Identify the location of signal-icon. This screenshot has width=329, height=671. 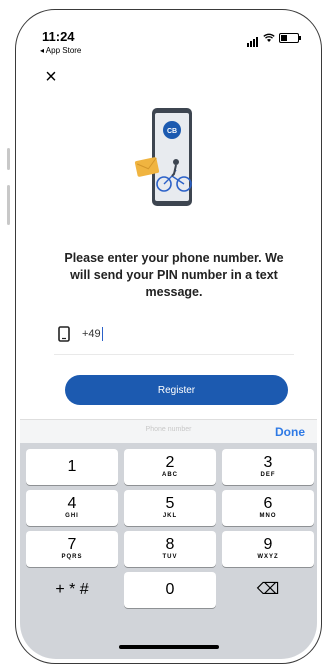
(253, 38).